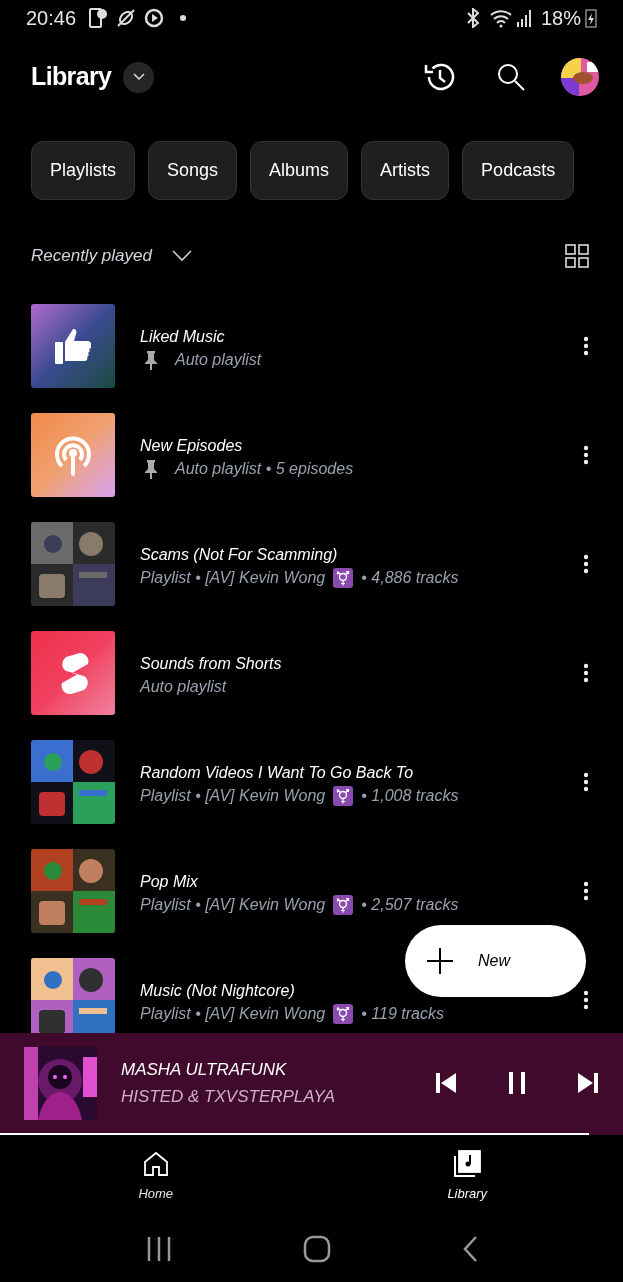  Describe the element at coordinates (183, 336) in the screenshot. I see `playlist-title: Liked Music` at that location.